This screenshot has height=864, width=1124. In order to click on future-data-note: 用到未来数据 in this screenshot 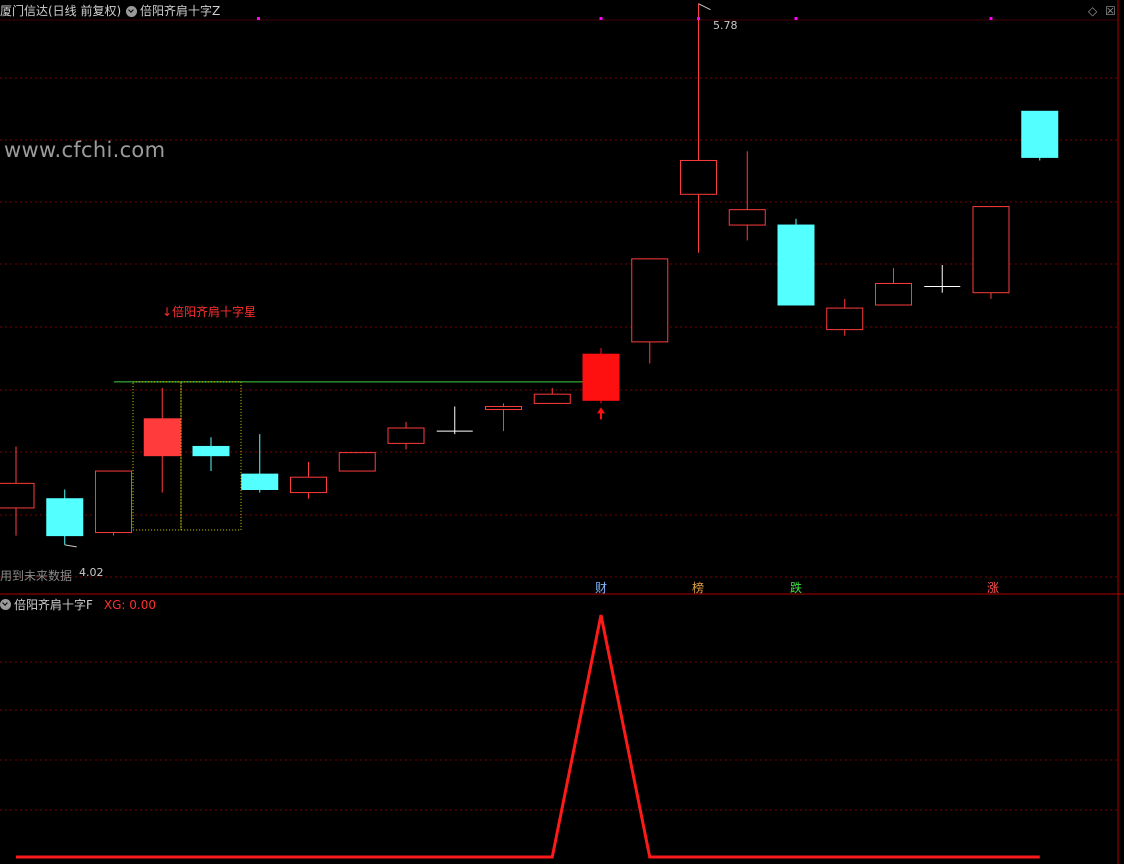, I will do `click(36, 576)`.